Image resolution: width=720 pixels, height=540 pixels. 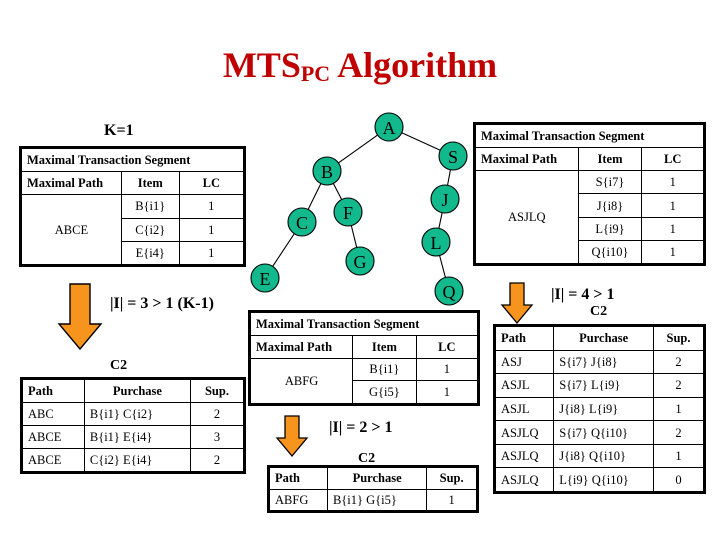 I want to click on path-value: ABFG, so click(x=298, y=499).